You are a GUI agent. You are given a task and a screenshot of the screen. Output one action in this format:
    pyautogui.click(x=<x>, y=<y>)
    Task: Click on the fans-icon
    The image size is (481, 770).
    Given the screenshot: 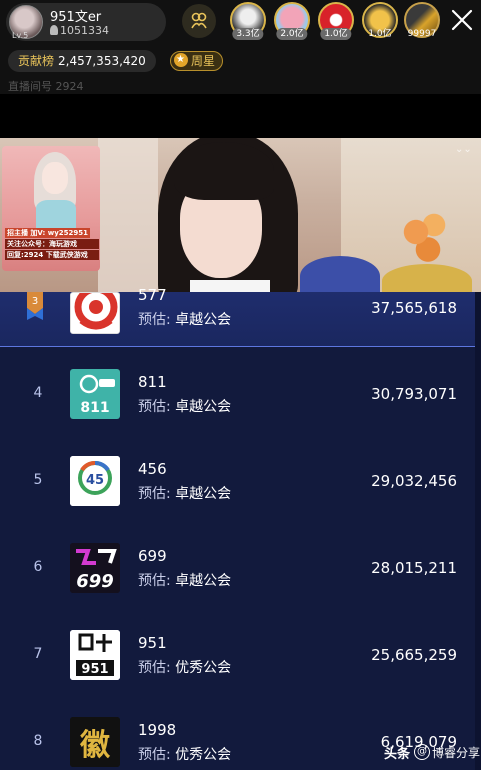 What is the action you would take?
    pyautogui.click(x=54, y=30)
    